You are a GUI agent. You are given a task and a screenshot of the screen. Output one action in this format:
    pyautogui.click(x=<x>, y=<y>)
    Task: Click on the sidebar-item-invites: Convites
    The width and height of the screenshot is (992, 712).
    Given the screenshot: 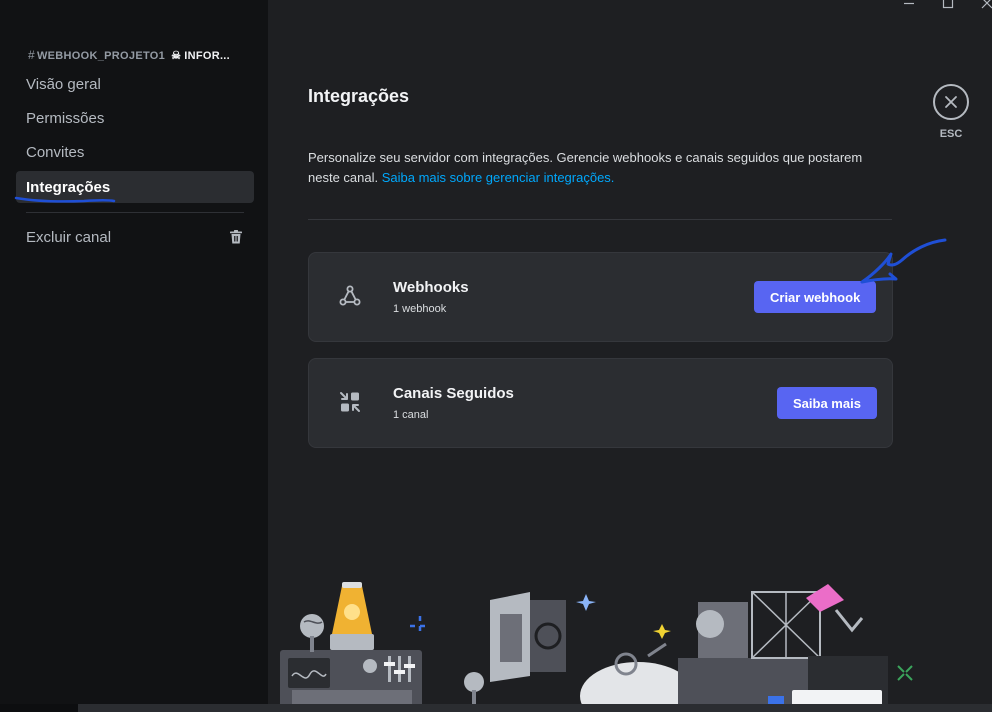 What is the action you would take?
    pyautogui.click(x=135, y=152)
    